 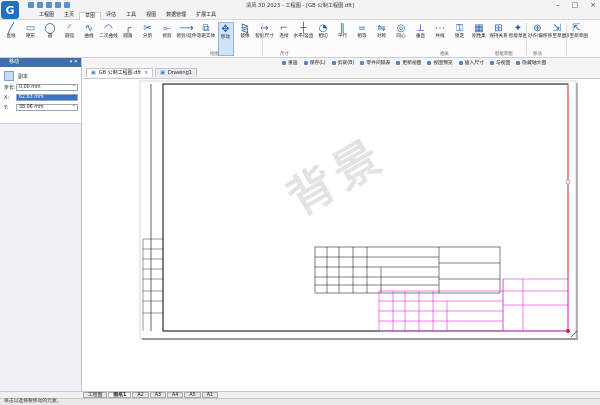 What do you see at coordinates (74, 62) in the screenshot?
I see `panel-pin-icon: ▾ ✕` at bounding box center [74, 62].